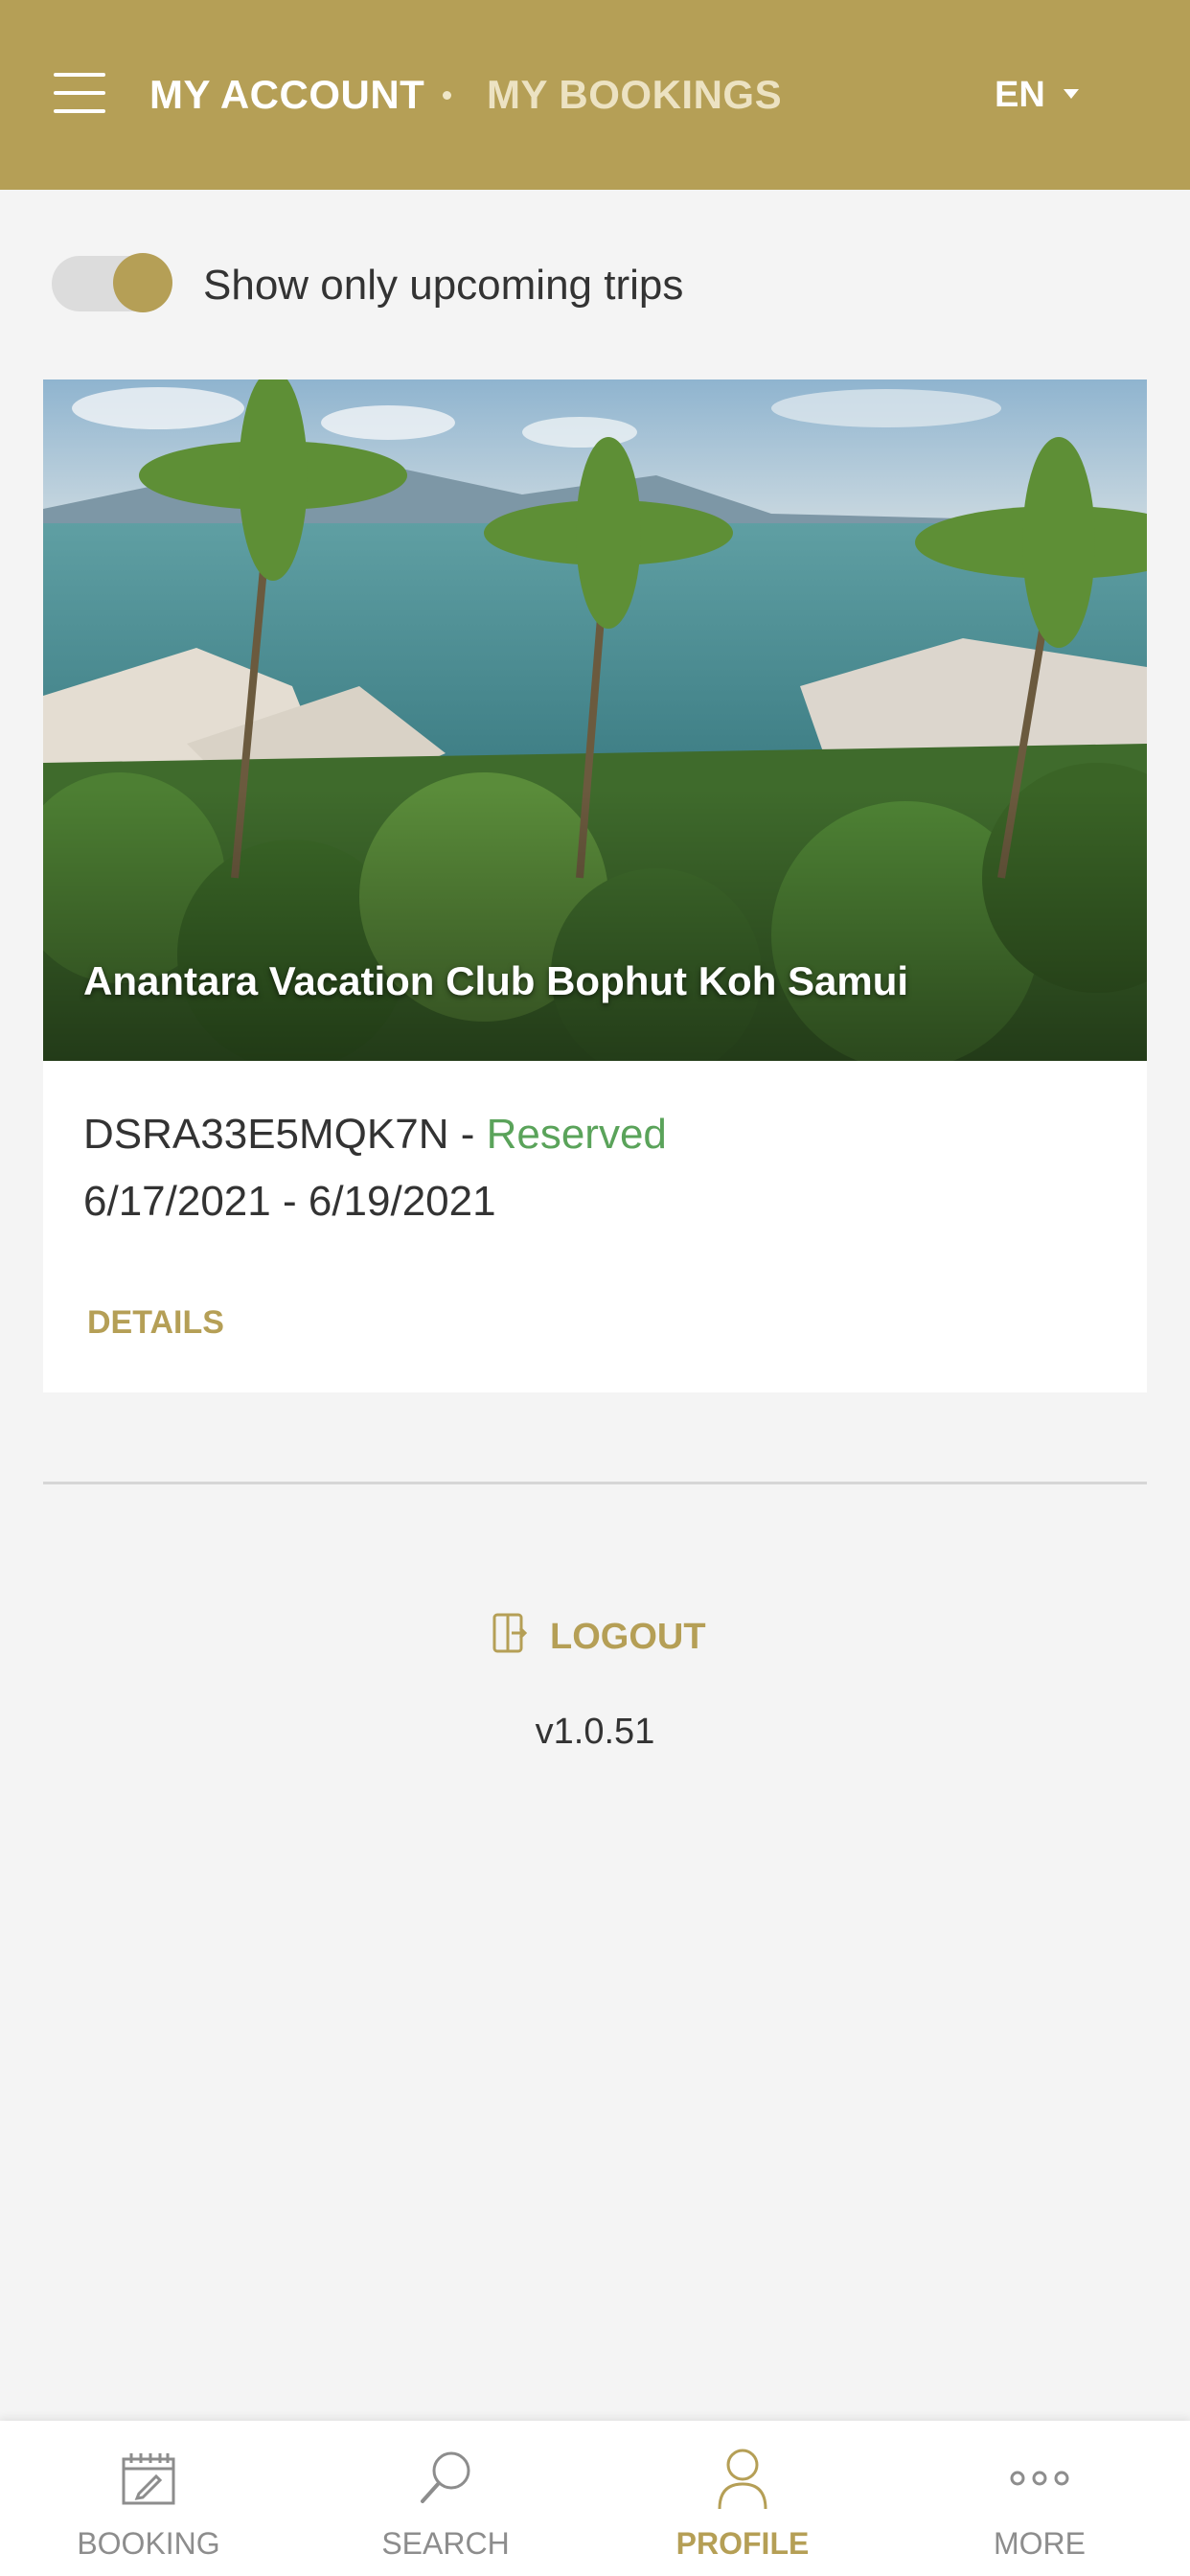  I want to click on tab-profile: PROFILE, so click(743, 2498).